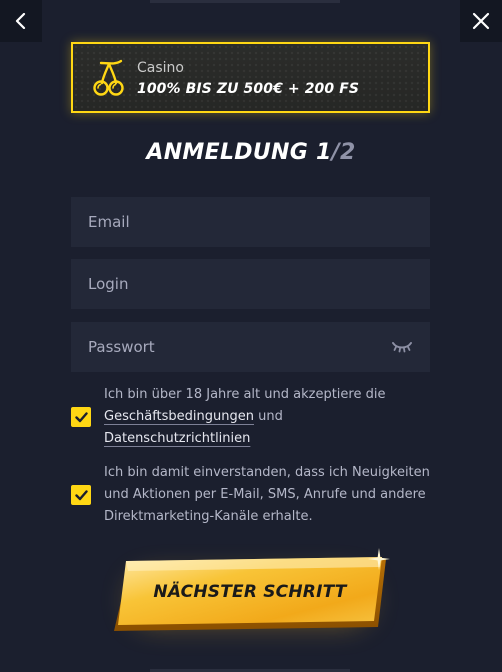  Describe the element at coordinates (218, 284) in the screenshot. I see `login-input` at that location.